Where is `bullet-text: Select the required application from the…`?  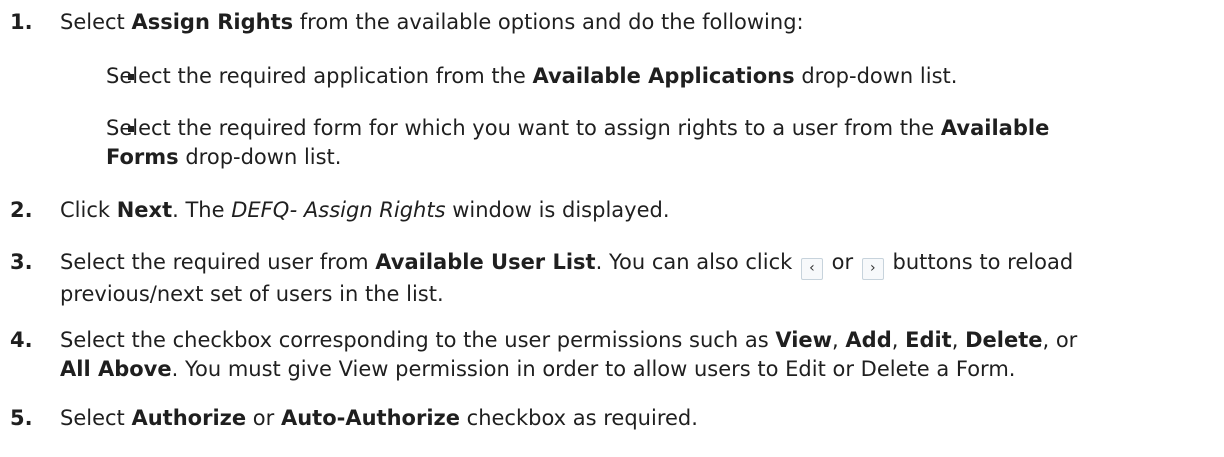
bullet-text: Select the required application from the… is located at coordinates (532, 76).